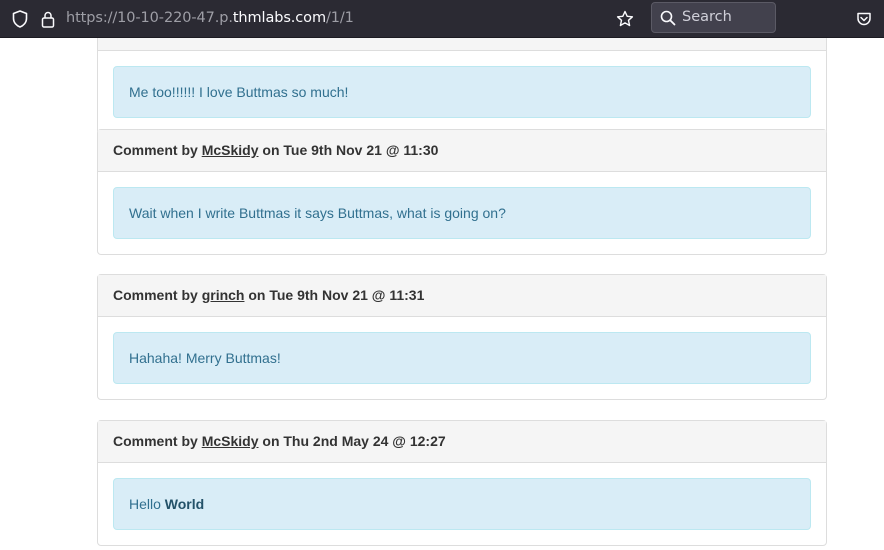 The width and height of the screenshot is (884, 550). I want to click on search-input: Search, so click(713, 17).